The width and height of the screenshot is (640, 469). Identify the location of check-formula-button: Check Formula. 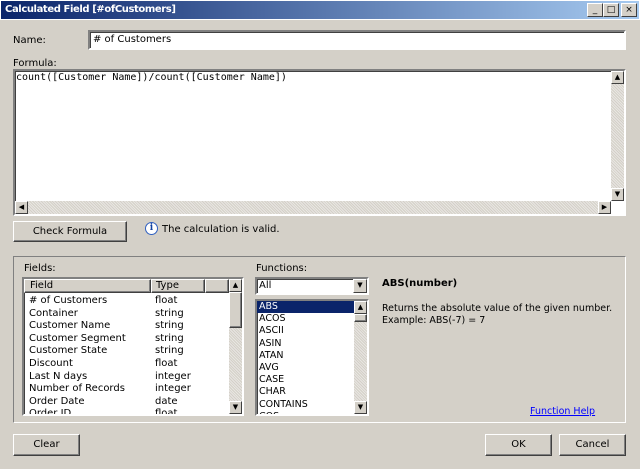
(70, 231).